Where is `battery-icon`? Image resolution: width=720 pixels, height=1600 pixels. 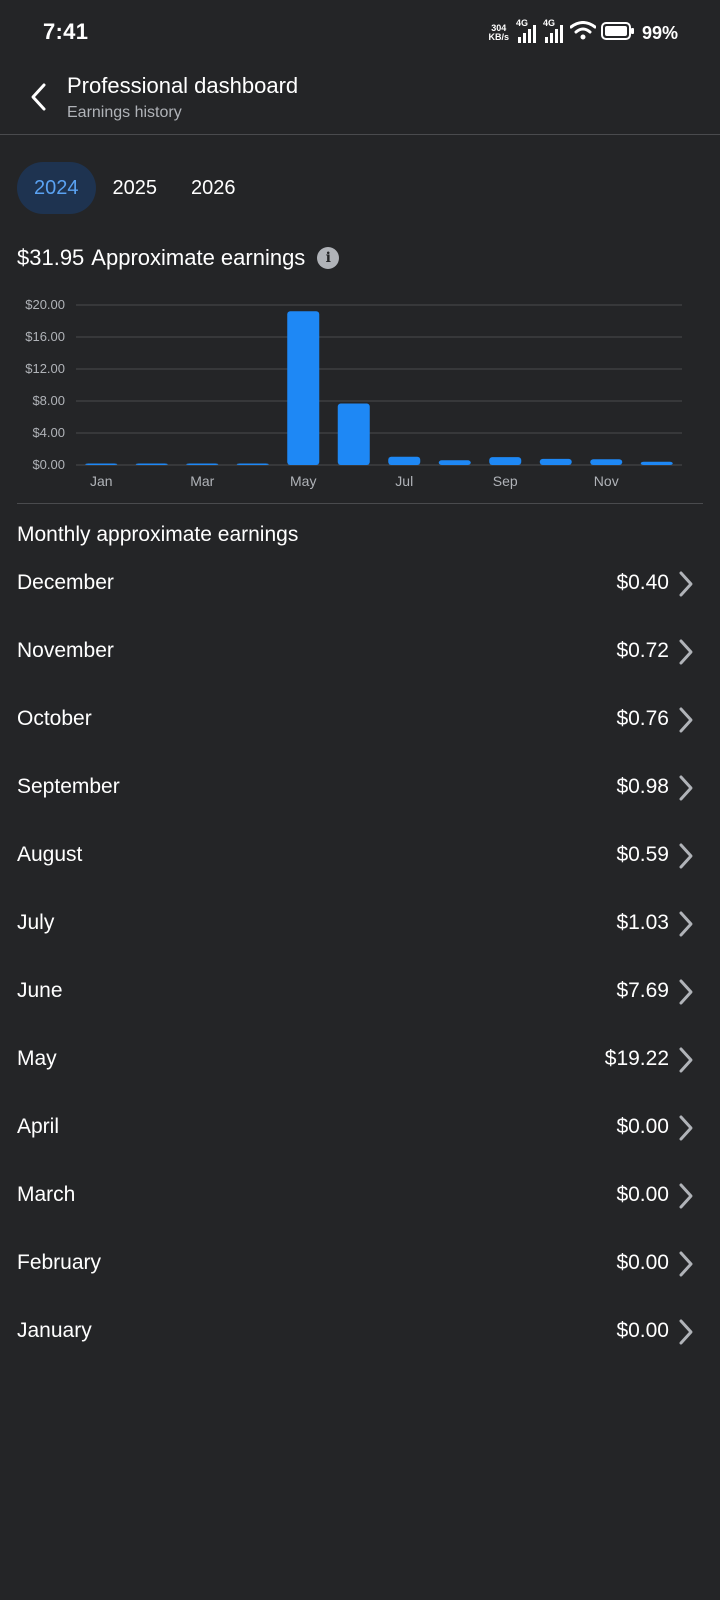
battery-icon is located at coordinates (617, 33).